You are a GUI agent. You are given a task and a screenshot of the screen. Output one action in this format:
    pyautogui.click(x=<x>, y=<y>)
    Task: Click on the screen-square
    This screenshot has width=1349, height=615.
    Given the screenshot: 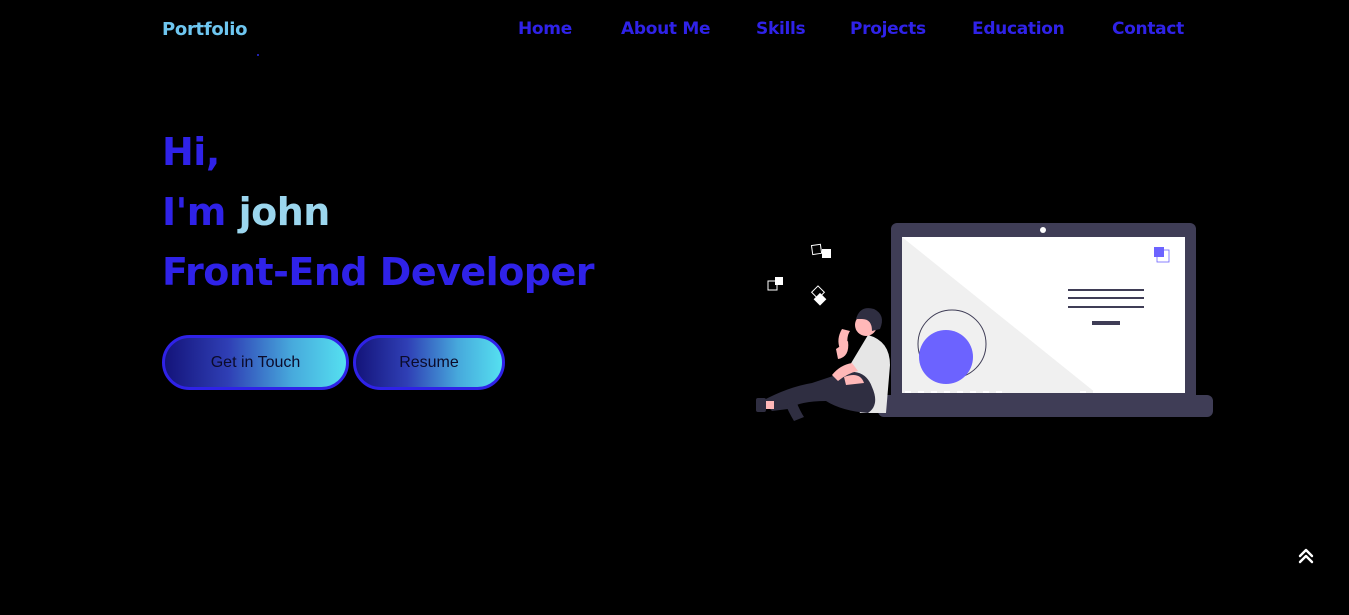 What is the action you would take?
    pyautogui.click(x=1159, y=252)
    